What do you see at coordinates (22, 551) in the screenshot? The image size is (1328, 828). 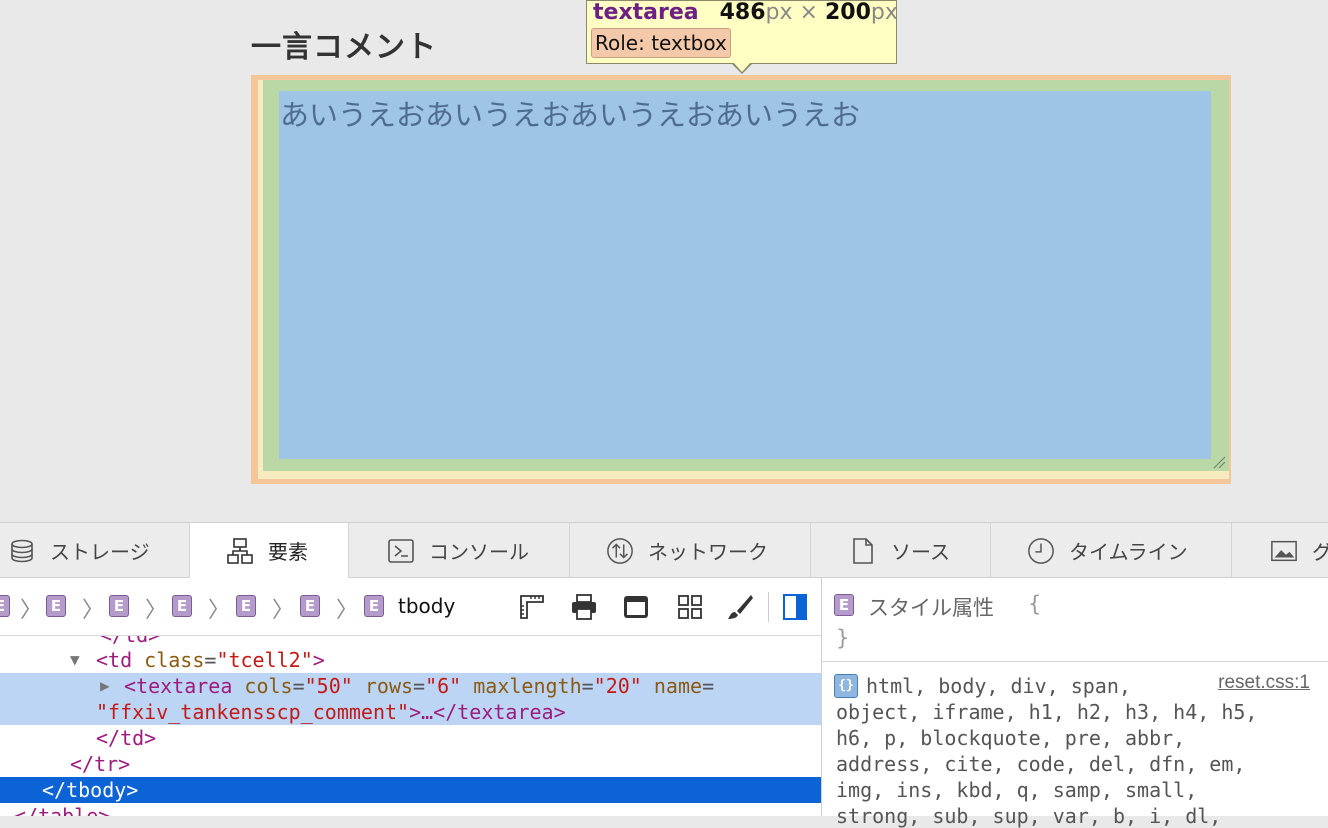 I see `database-icon` at bounding box center [22, 551].